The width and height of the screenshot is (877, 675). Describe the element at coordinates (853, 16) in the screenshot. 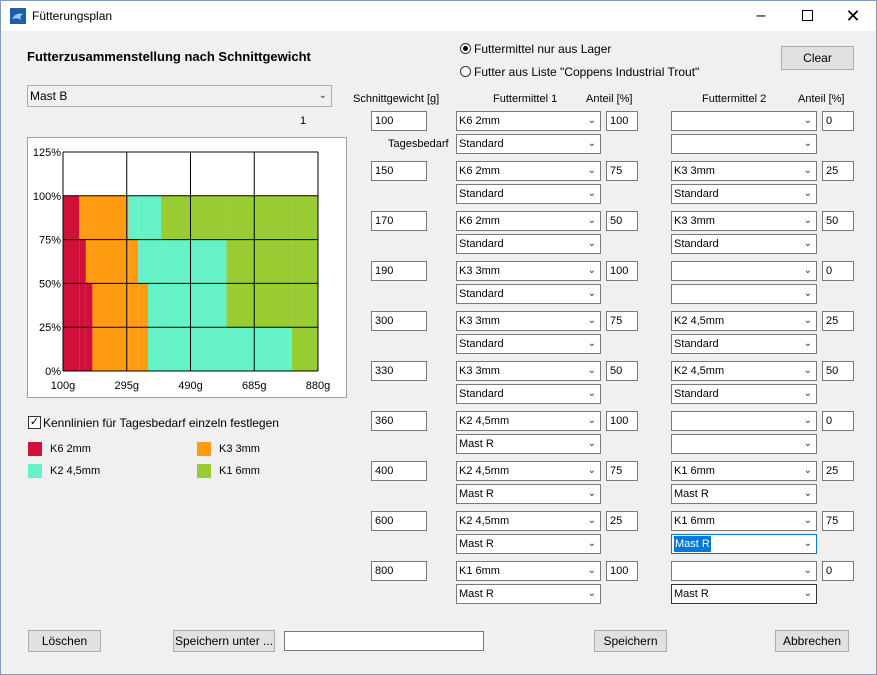

I see `close-button: ✕` at that location.